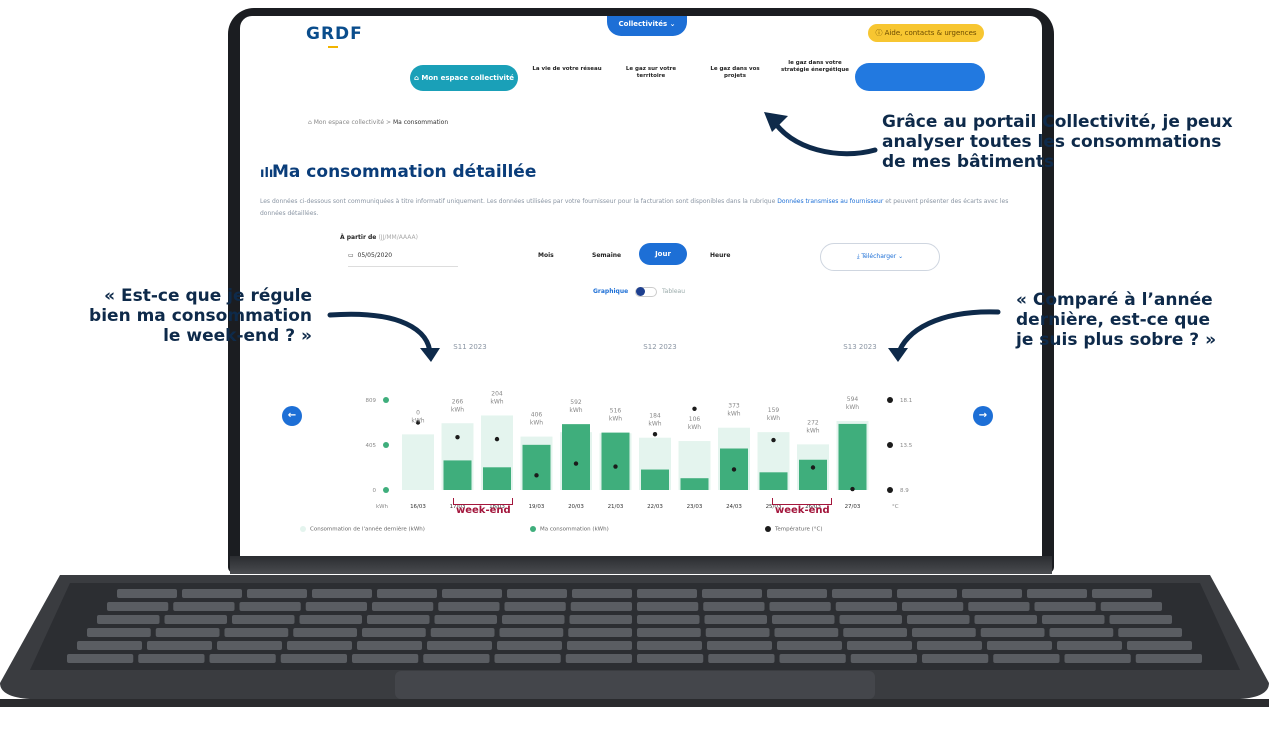 The width and height of the screenshot is (1269, 729). What do you see at coordinates (823, 136) in the screenshot?
I see `arrow-top` at bounding box center [823, 136].